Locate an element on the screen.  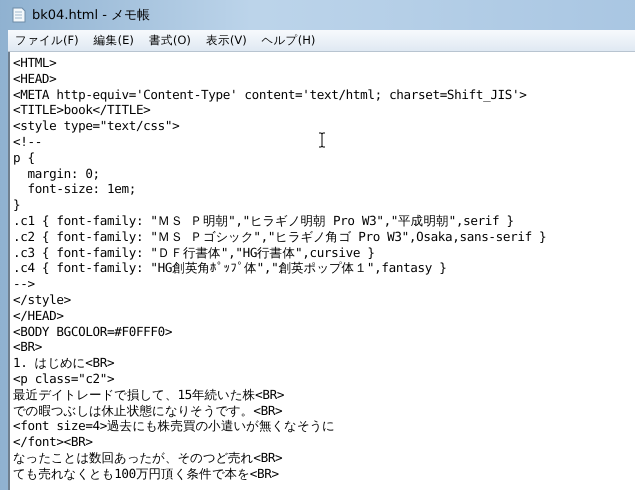
code-line: <font size=4>過去にも株売買の小遣いが無くなそうに is located at coordinates (174, 426).